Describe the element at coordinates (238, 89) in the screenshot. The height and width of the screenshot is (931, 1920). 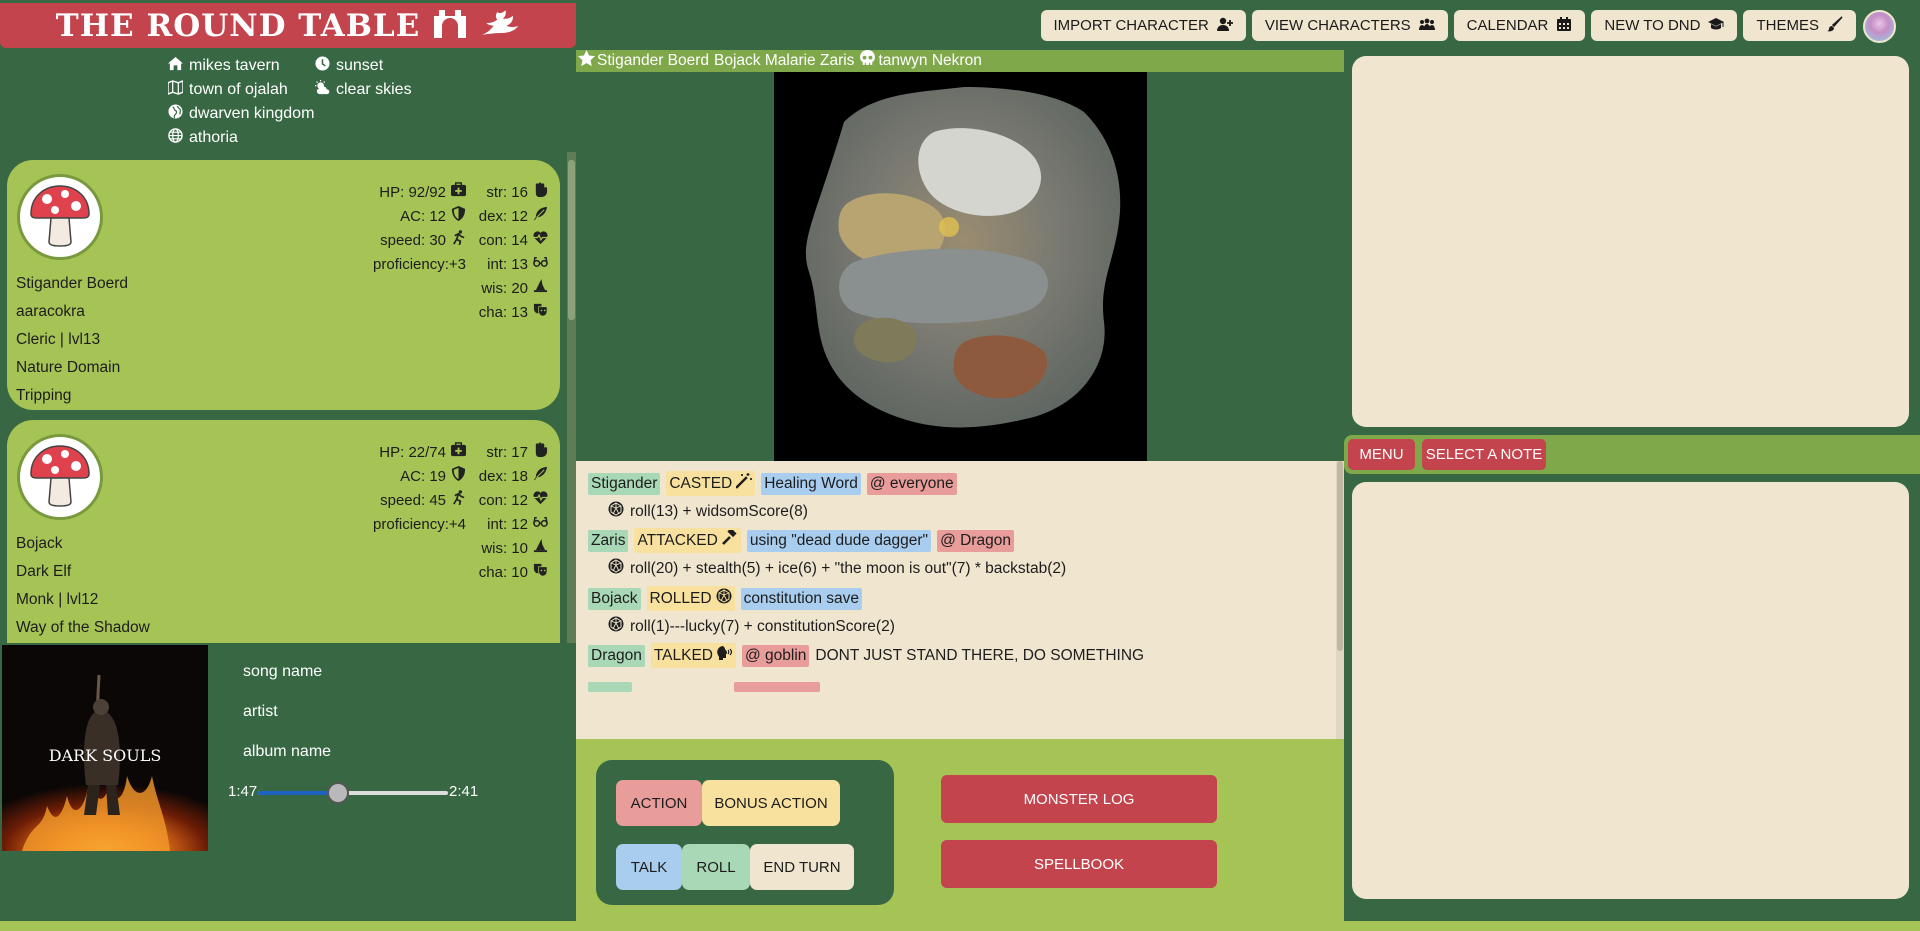
I see `town-name: town of ojalah` at that location.